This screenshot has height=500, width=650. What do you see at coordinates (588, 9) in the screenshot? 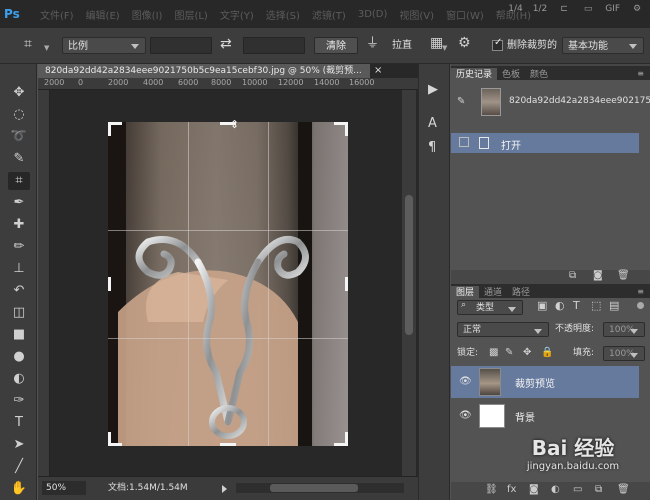
I see `screen-icon: ▭` at bounding box center [588, 9].